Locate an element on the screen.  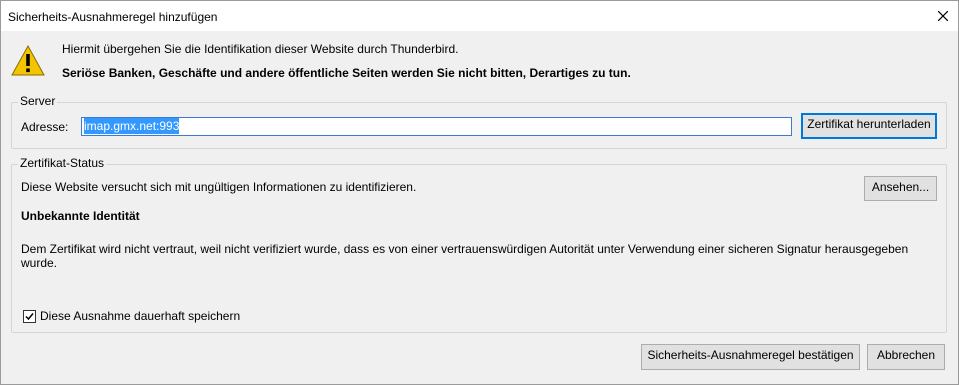
address-input: imap.gmx.net:993 is located at coordinates (436, 126).